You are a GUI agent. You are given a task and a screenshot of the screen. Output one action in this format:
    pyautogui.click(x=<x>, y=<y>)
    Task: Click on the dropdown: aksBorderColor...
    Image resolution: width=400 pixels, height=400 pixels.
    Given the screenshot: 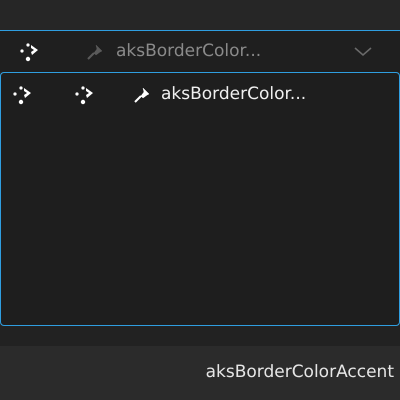 What is the action you would take?
    pyautogui.click(x=200, y=51)
    